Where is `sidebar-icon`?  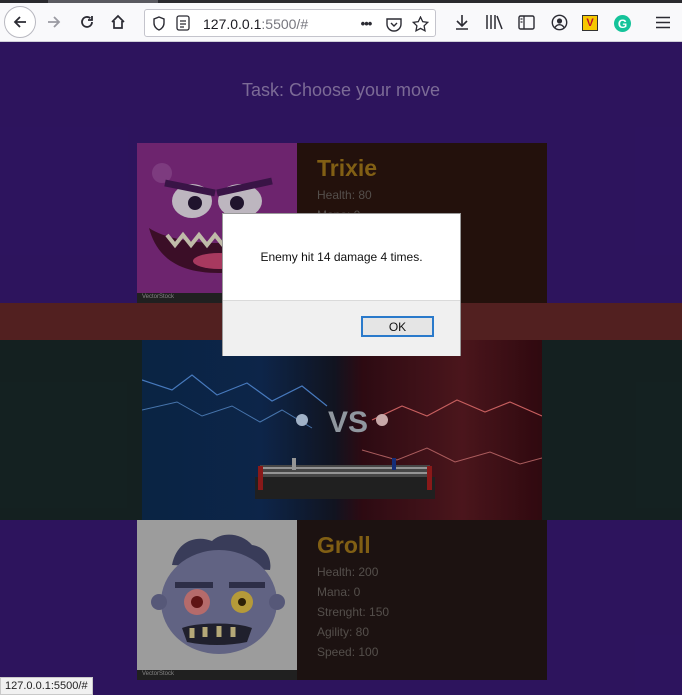 sidebar-icon is located at coordinates (526, 22).